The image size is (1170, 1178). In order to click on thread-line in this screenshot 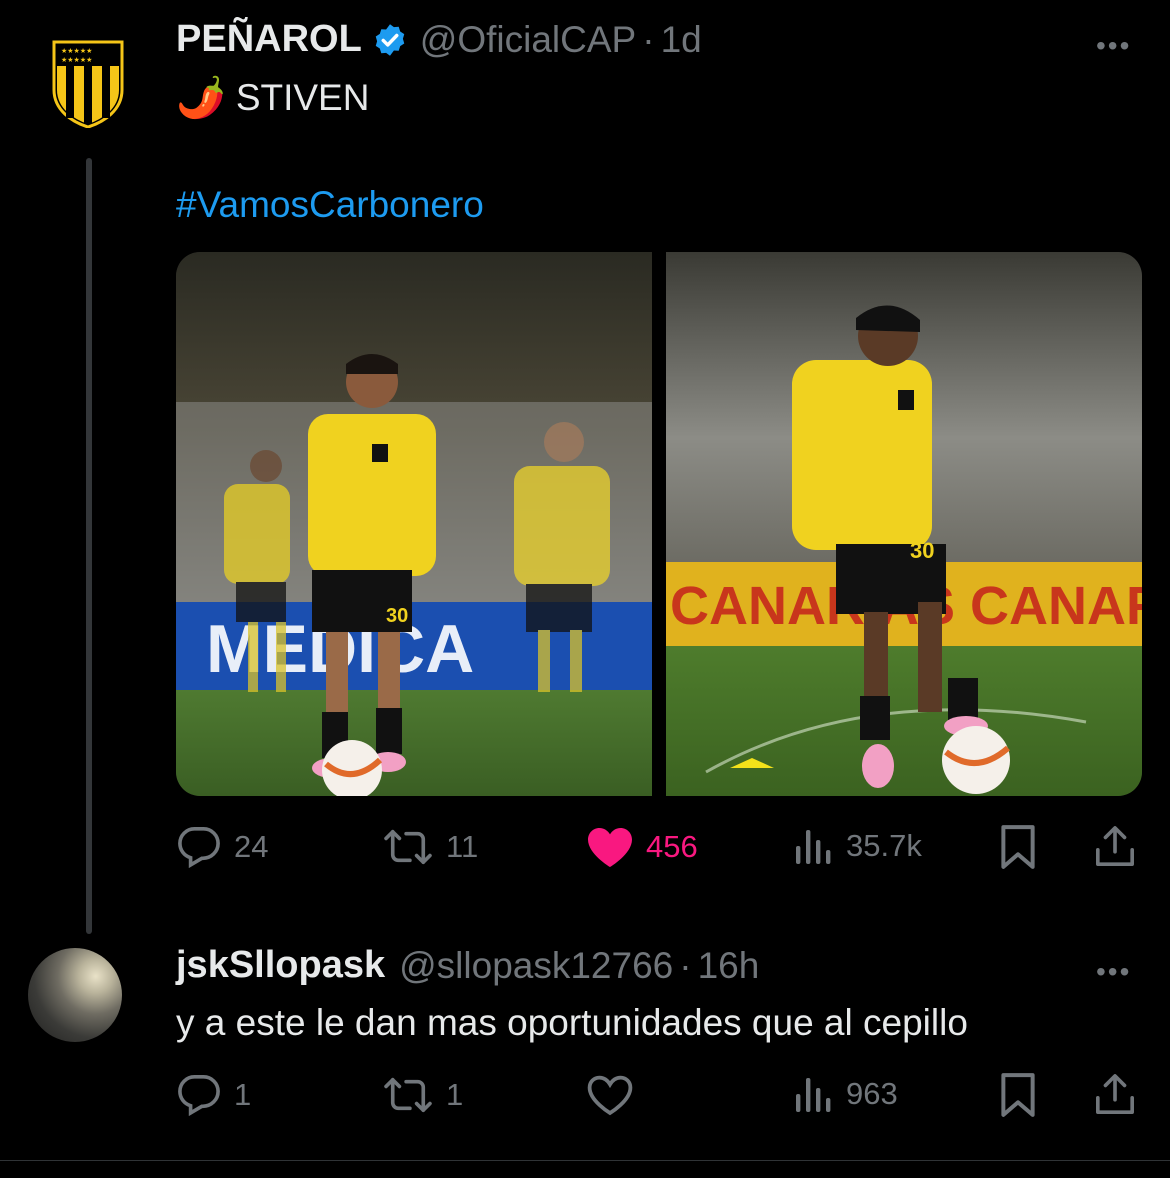, I will do `click(89, 546)`.